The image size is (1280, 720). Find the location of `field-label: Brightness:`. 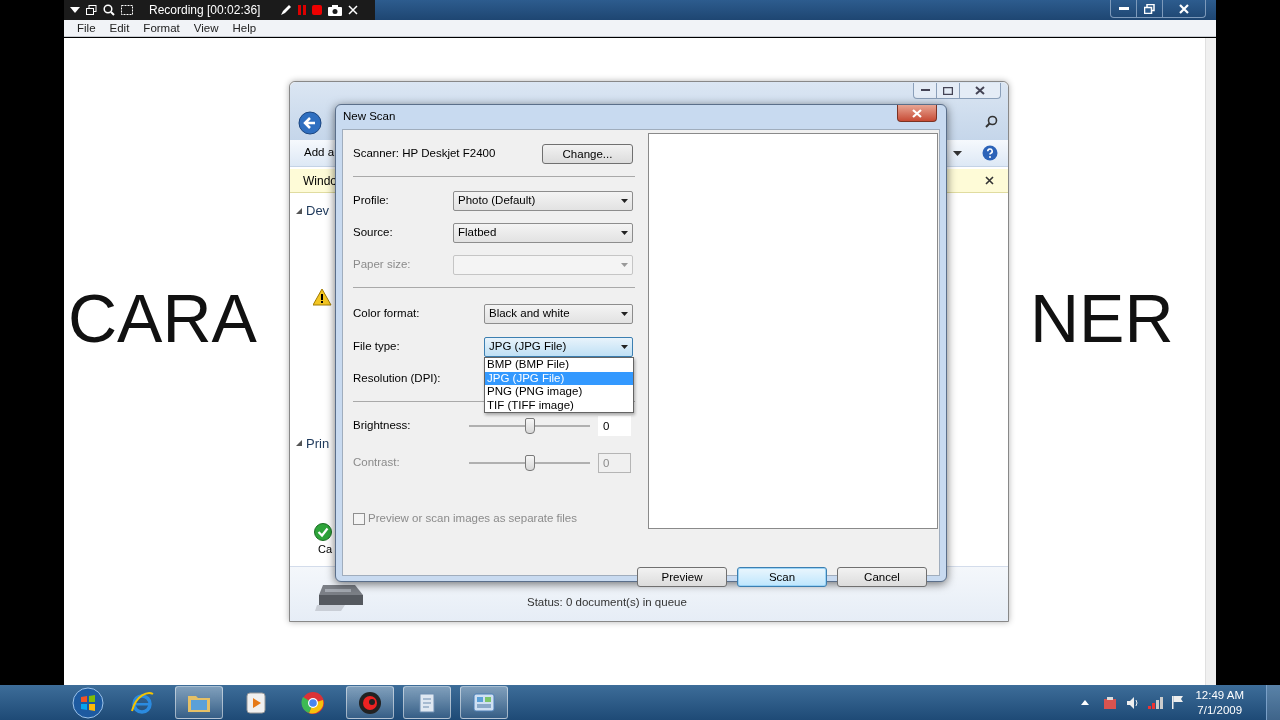

field-label: Brightness: is located at coordinates (382, 426).